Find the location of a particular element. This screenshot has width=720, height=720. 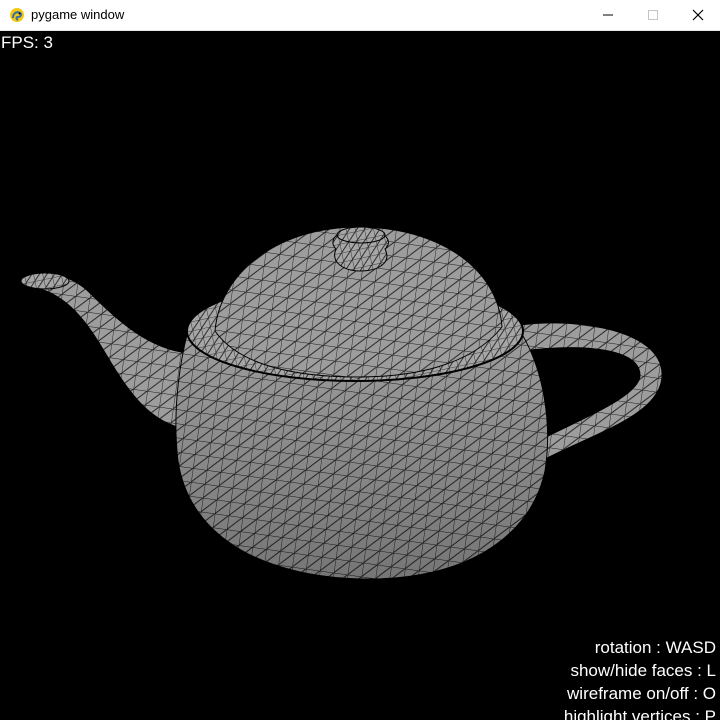

minimize-icon is located at coordinates (607, 15).